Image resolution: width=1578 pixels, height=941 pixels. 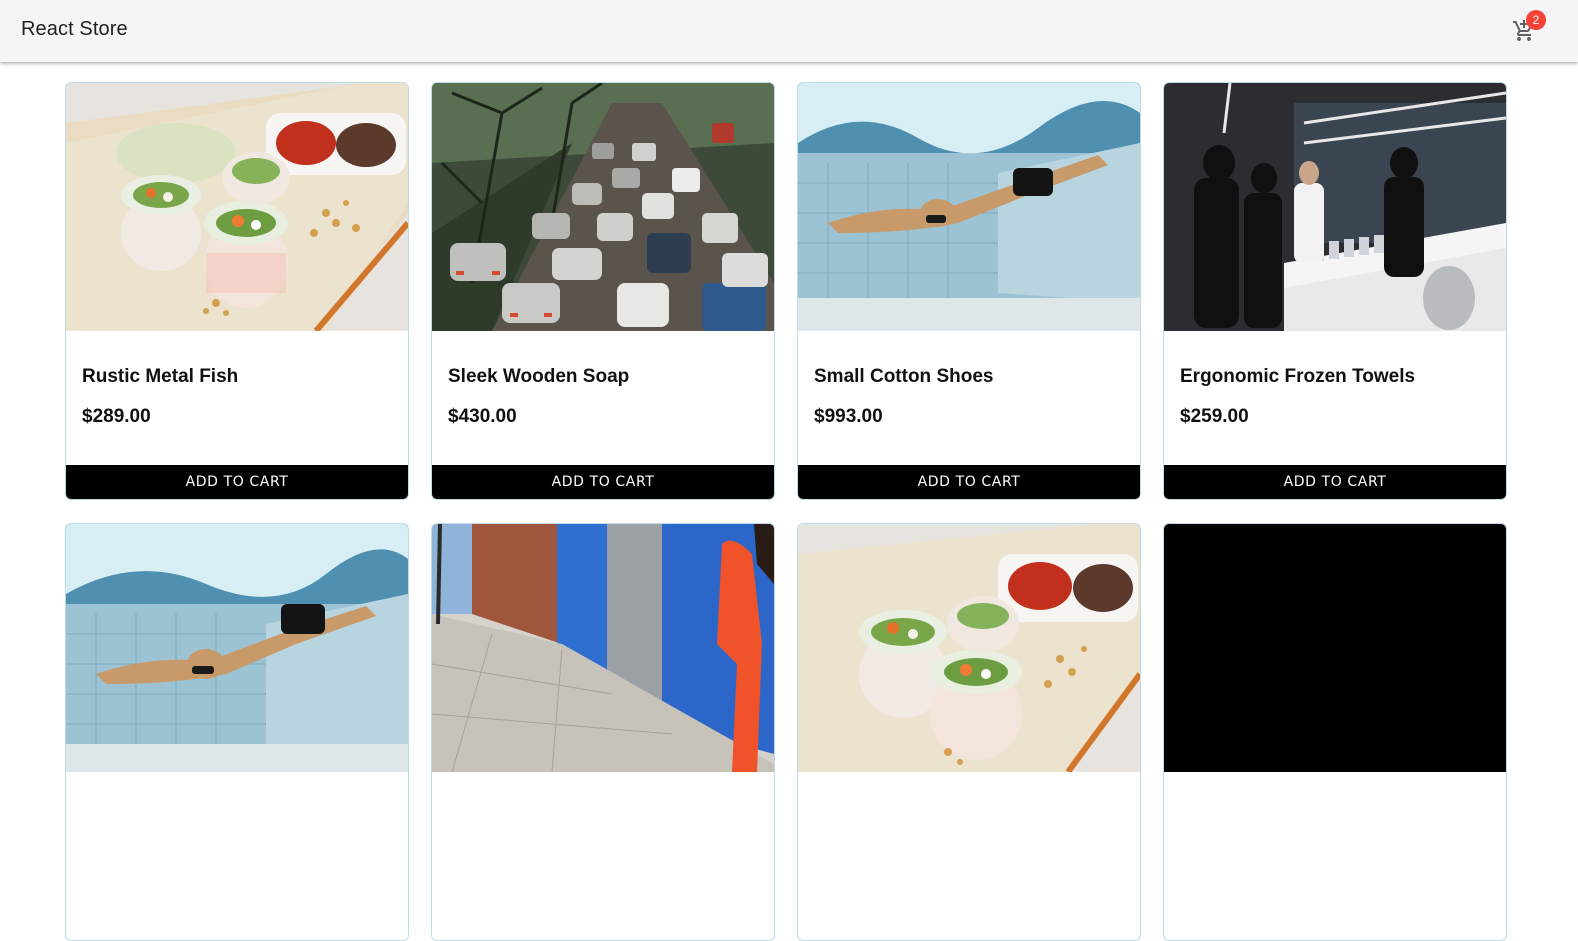 I want to click on product-price: $289.00, so click(x=116, y=416).